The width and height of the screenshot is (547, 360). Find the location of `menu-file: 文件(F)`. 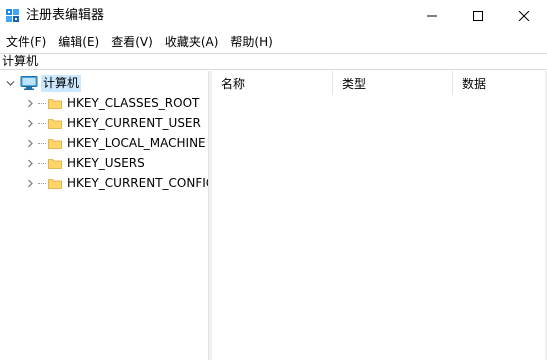

menu-file: 文件(F) is located at coordinates (26, 42).